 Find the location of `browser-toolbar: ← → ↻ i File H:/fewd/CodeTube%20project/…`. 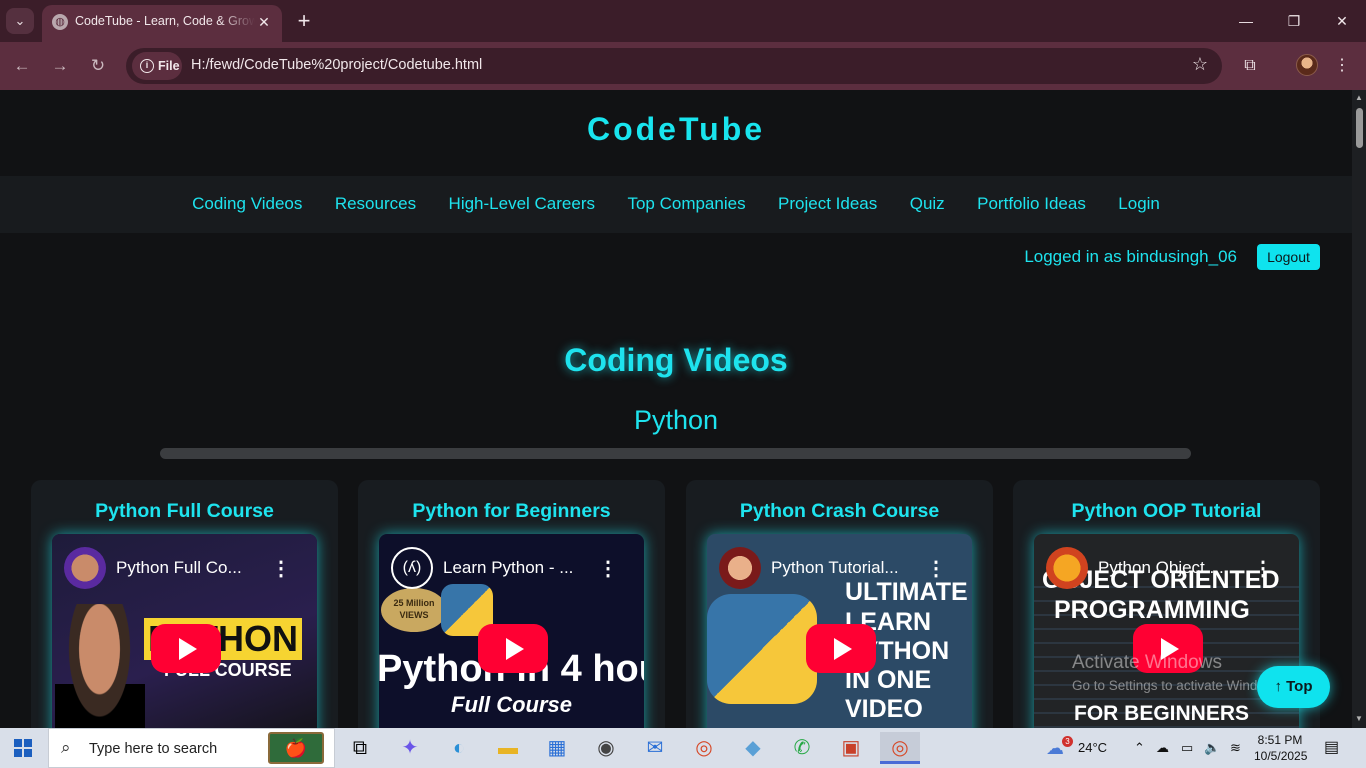

browser-toolbar: ← → ↻ i File H:/fewd/CodeTube%20project/… is located at coordinates (683, 66).